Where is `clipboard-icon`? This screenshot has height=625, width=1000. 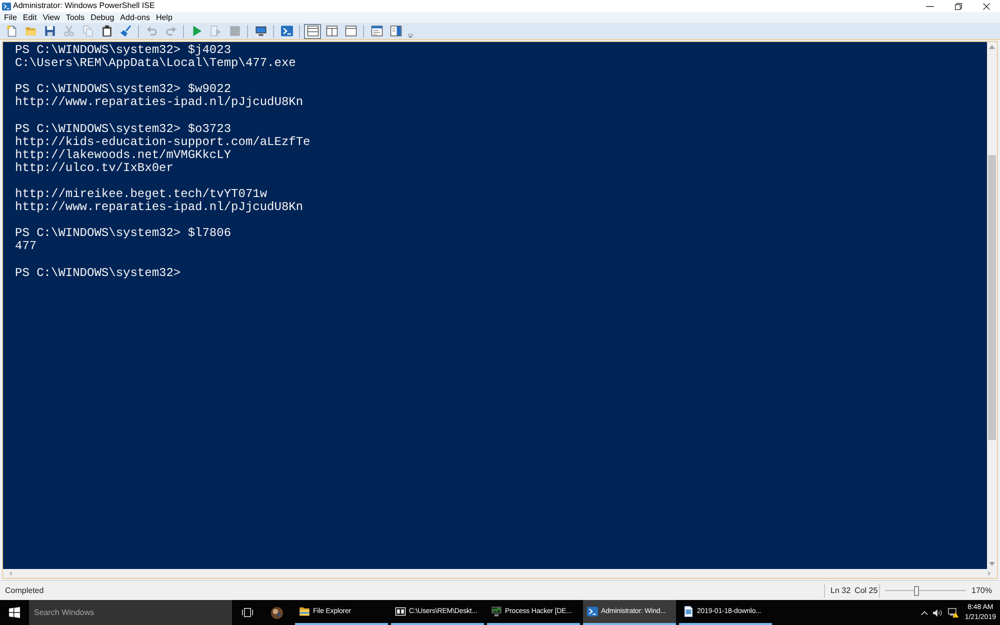
clipboard-icon is located at coordinates (106, 31).